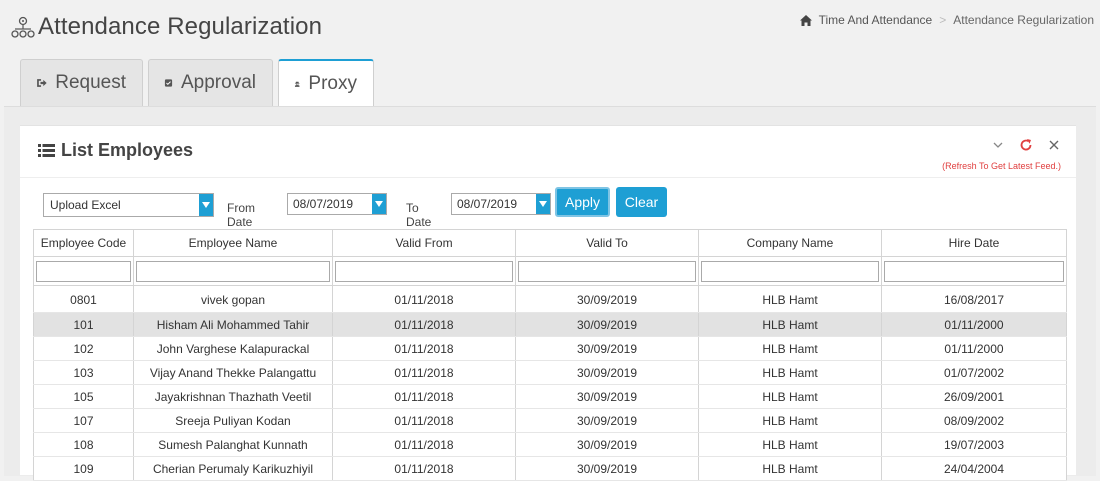  I want to click on cell-hire-date: 01/07/2002, so click(974, 372).